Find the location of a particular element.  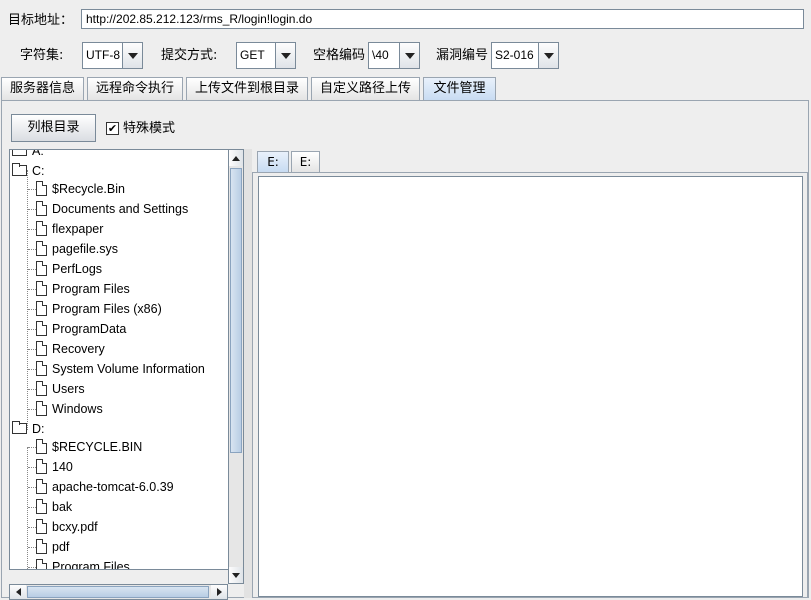

folder-icon is located at coordinates (19, 153).